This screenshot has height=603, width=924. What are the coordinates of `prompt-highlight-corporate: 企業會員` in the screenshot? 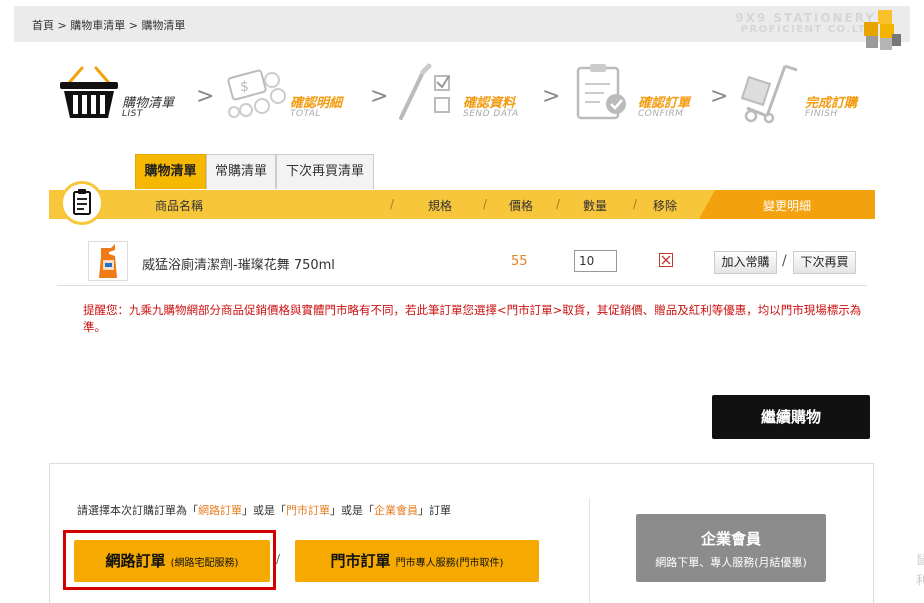 It's located at (396, 510).